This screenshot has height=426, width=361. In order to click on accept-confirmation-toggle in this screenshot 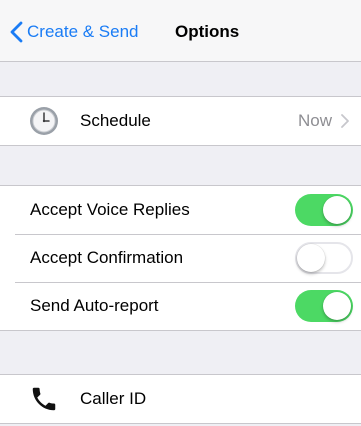, I will do `click(324, 258)`.